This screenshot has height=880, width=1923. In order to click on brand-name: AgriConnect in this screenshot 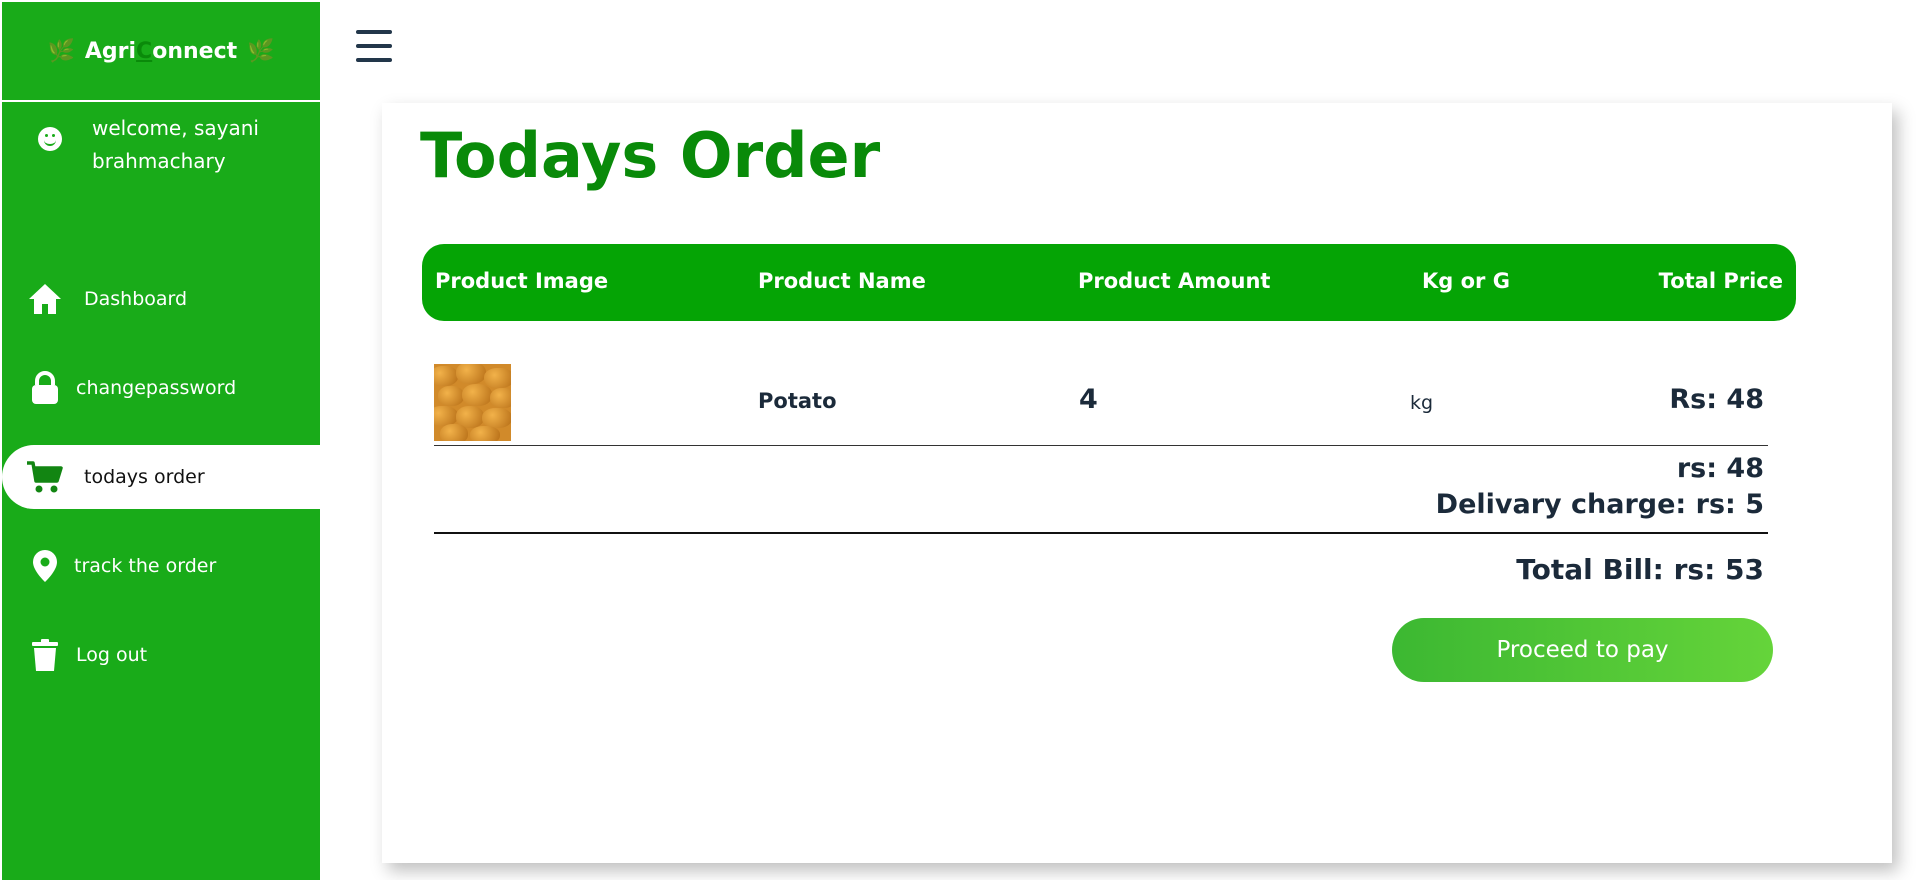, I will do `click(161, 51)`.